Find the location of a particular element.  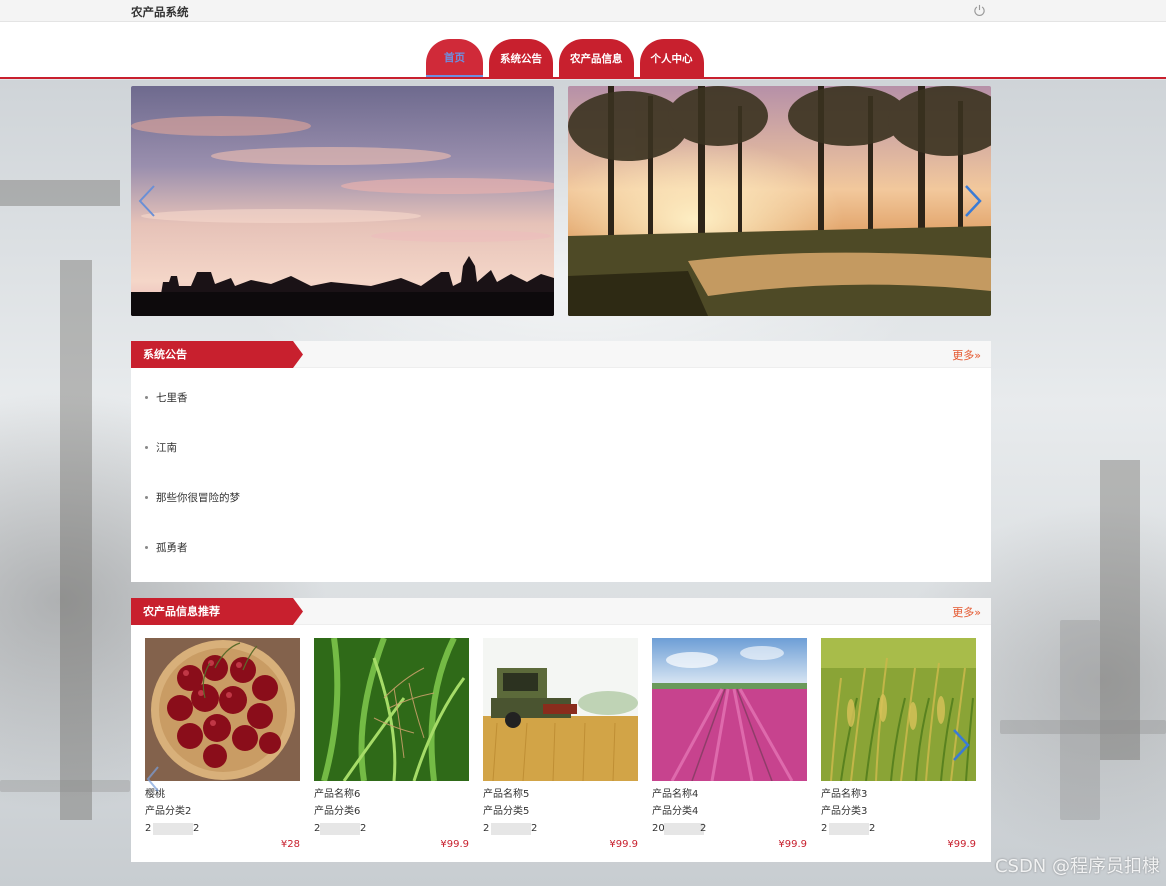

product-card: 产品名称3 产品分类3 22 ¥99.9 is located at coordinates (898, 745).